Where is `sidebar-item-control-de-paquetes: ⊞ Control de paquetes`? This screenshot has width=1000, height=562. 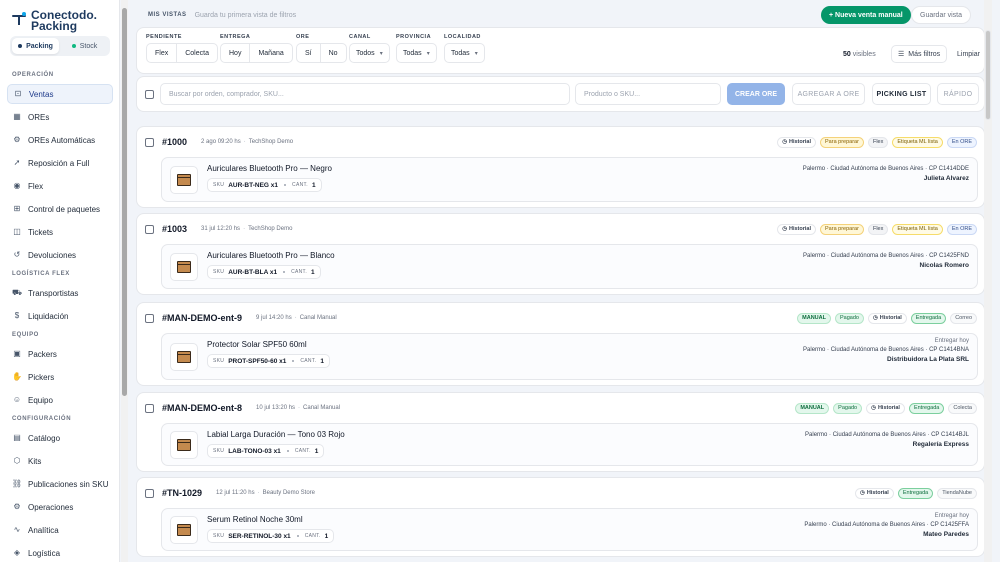 sidebar-item-control-de-paquetes: ⊞ Control de paquetes is located at coordinates (60, 209).